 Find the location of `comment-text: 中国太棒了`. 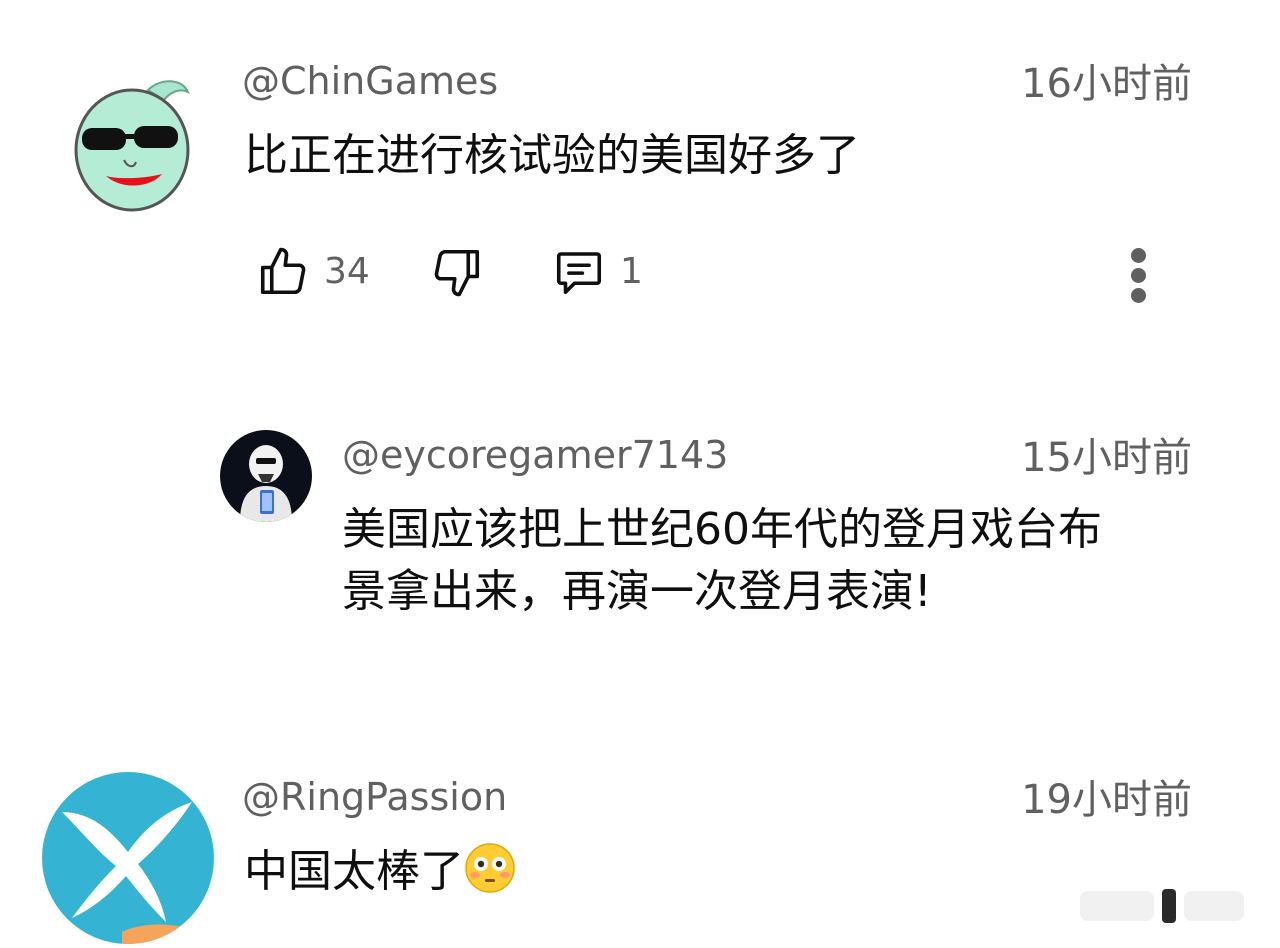

comment-text: 中国太棒了 is located at coordinates (380, 872).